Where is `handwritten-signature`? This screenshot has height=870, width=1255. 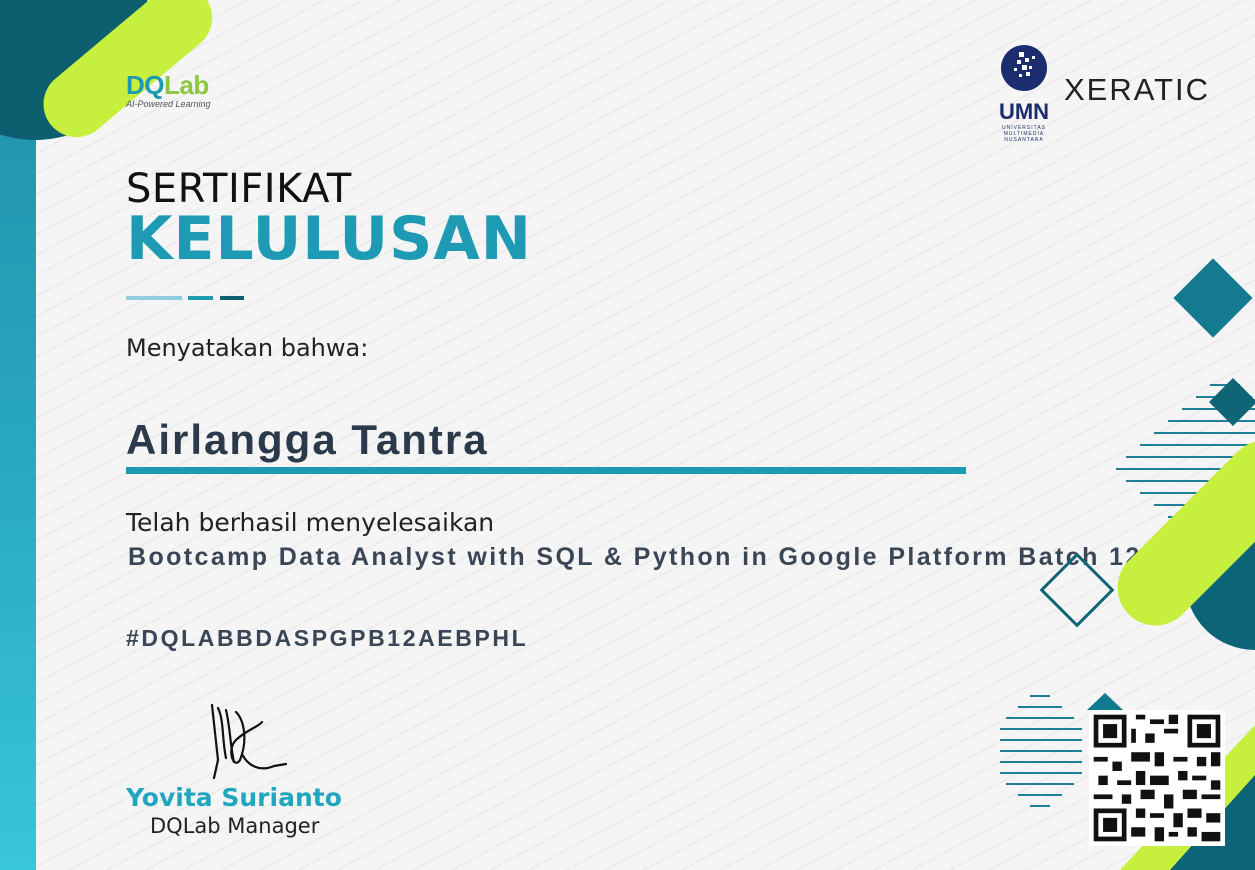 handwritten-signature is located at coordinates (249, 741).